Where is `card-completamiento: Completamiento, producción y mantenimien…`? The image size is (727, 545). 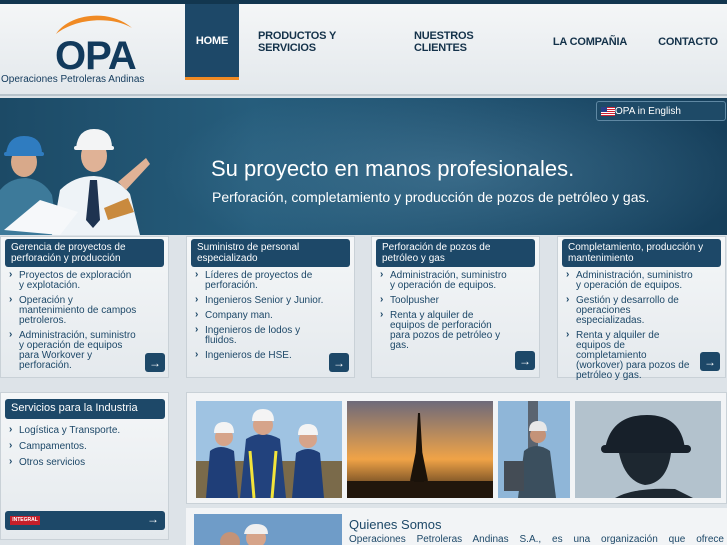
card-completamiento: Completamiento, producción y mantenimien… is located at coordinates (641, 308).